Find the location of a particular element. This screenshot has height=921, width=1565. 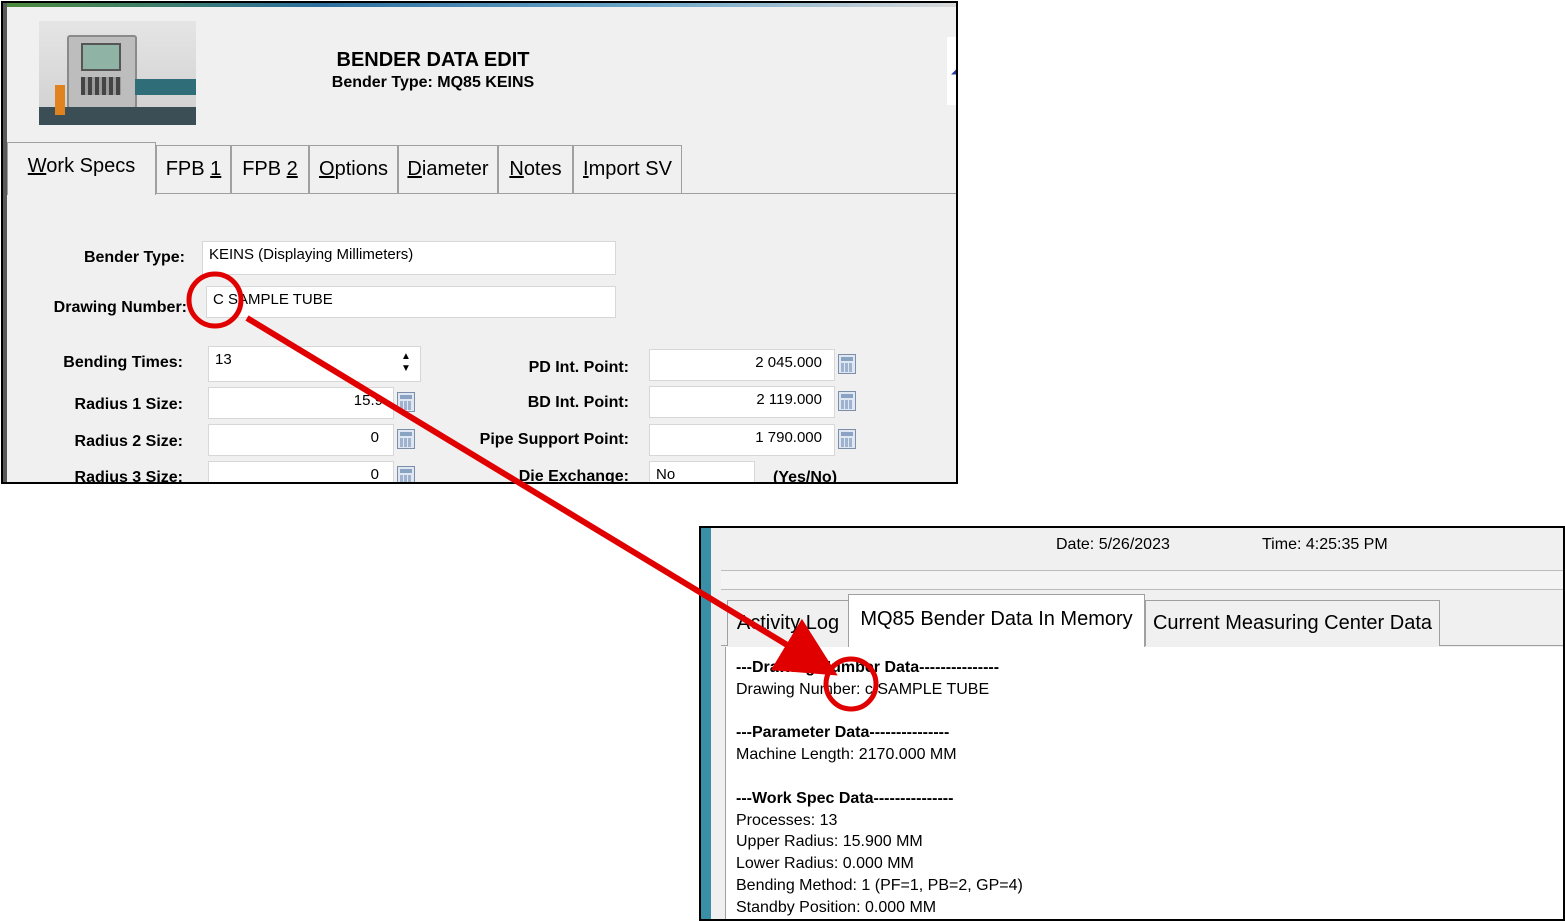

bender-type-field: KEINS (Displaying Millimeters) is located at coordinates (409, 258).